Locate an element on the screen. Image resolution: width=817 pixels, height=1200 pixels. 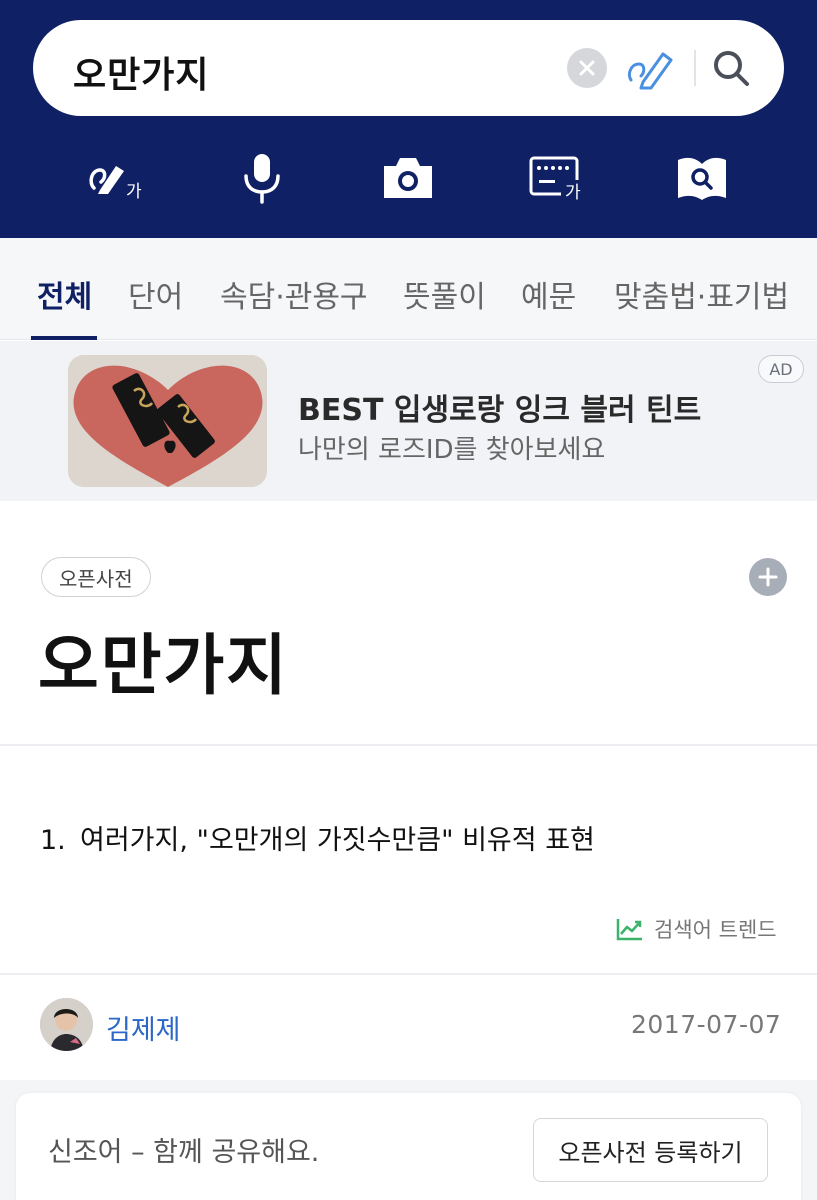
keyboard-input-button: 가 is located at coordinates (555, 178).